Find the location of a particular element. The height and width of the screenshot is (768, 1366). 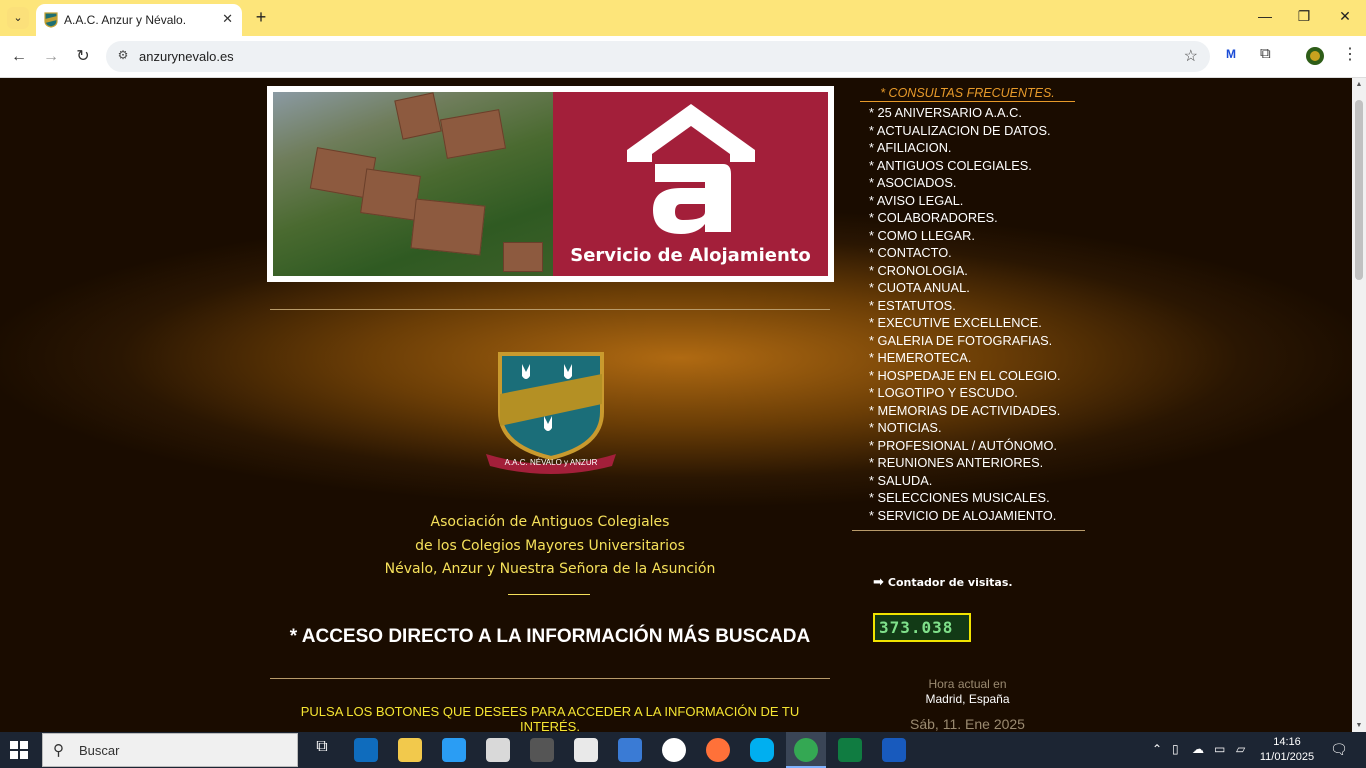

faq-link: * SALUDA. is located at coordinates (965, 481).